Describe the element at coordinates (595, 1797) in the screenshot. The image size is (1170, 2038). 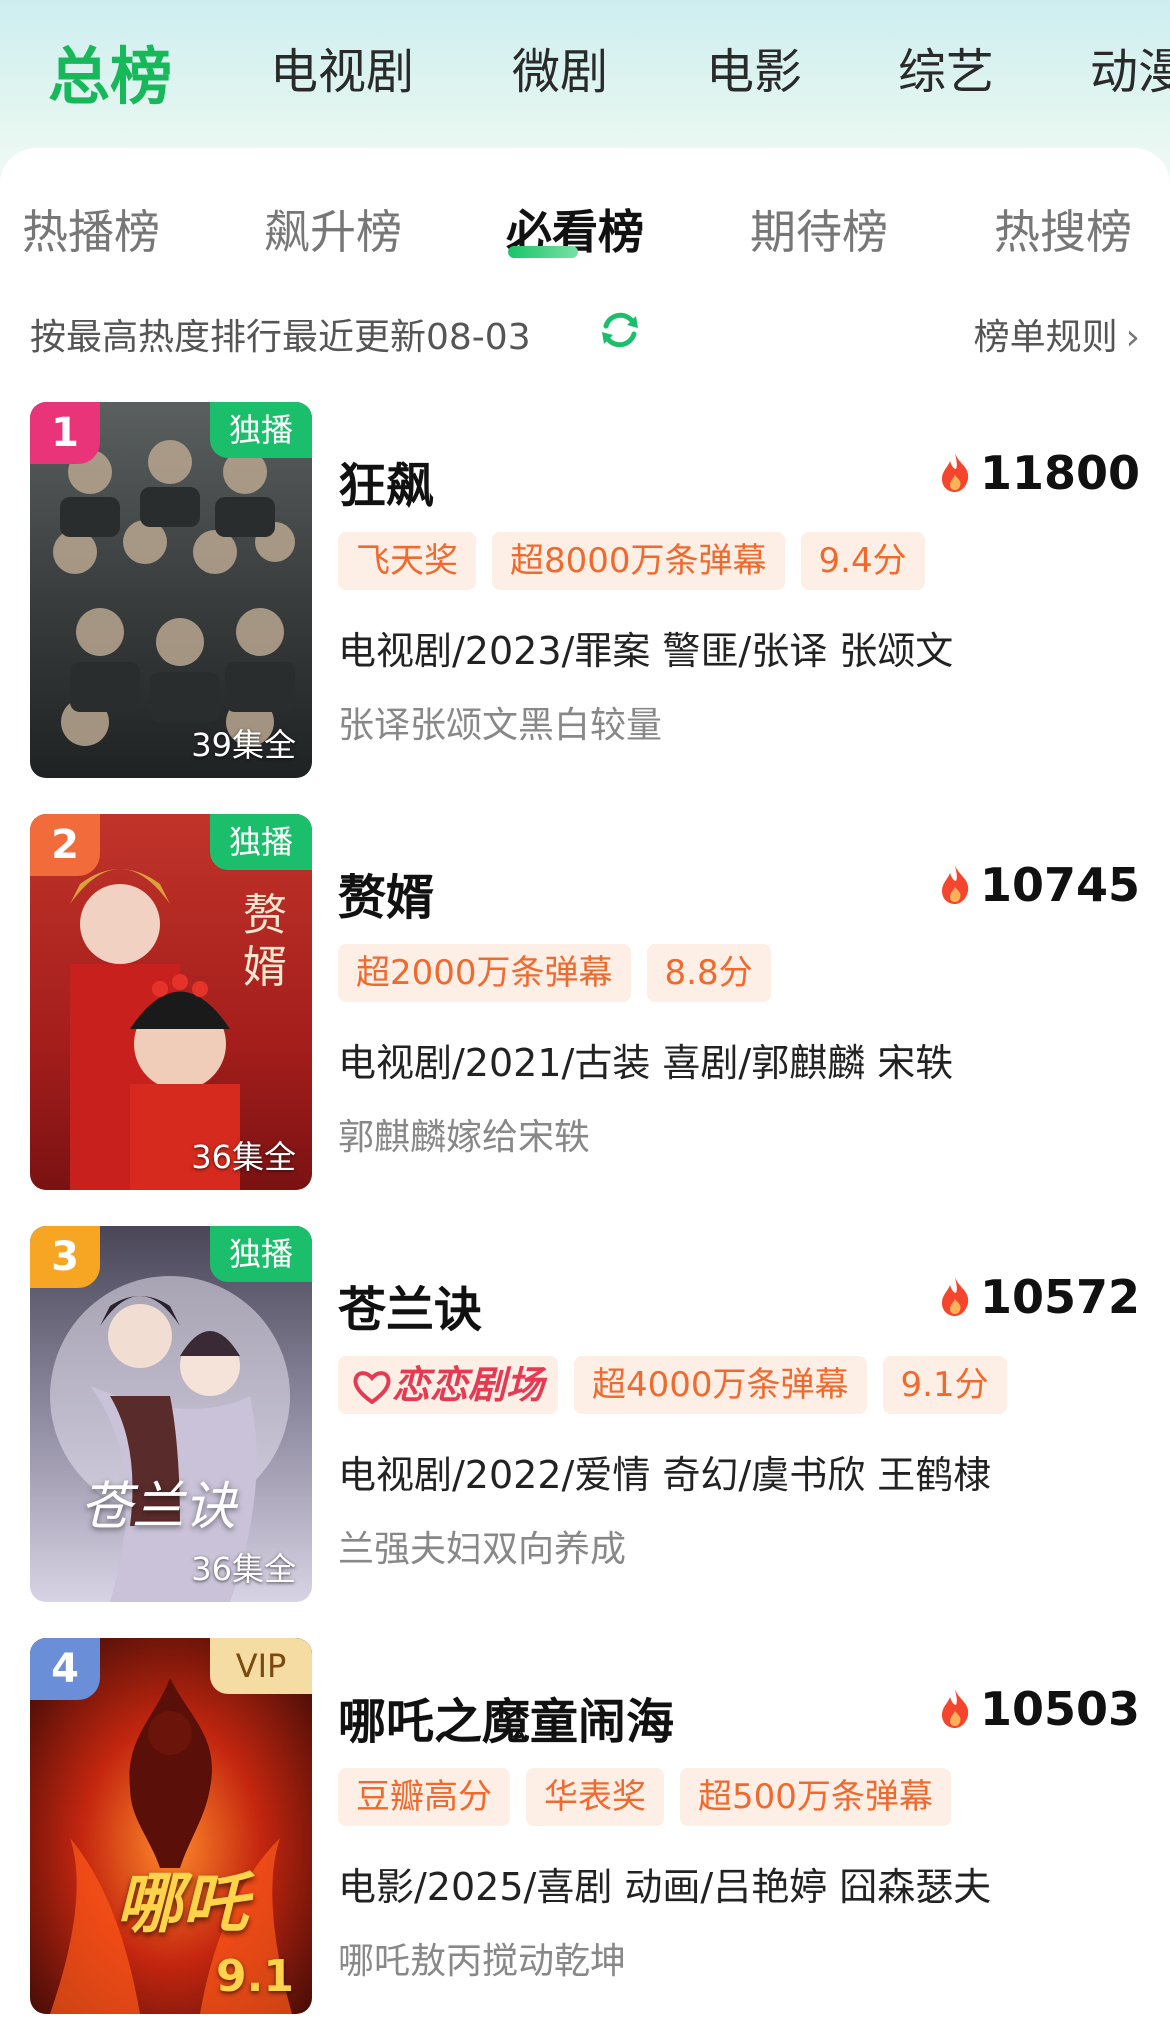
I see `tag-award: 华表奖` at that location.